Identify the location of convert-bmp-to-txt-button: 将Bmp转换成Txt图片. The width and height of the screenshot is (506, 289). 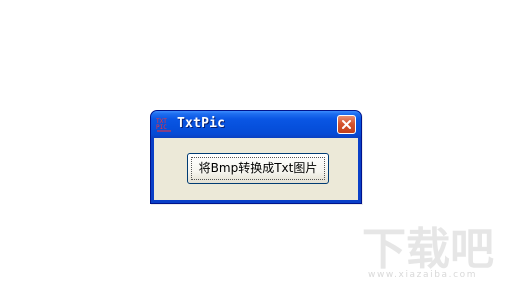
(258, 168).